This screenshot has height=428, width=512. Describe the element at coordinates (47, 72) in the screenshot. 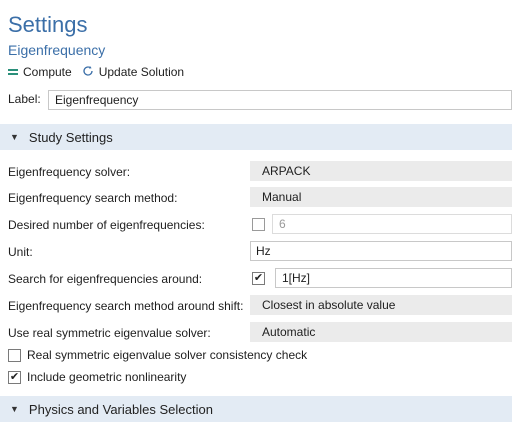

I see `compute-label: Compute` at that location.